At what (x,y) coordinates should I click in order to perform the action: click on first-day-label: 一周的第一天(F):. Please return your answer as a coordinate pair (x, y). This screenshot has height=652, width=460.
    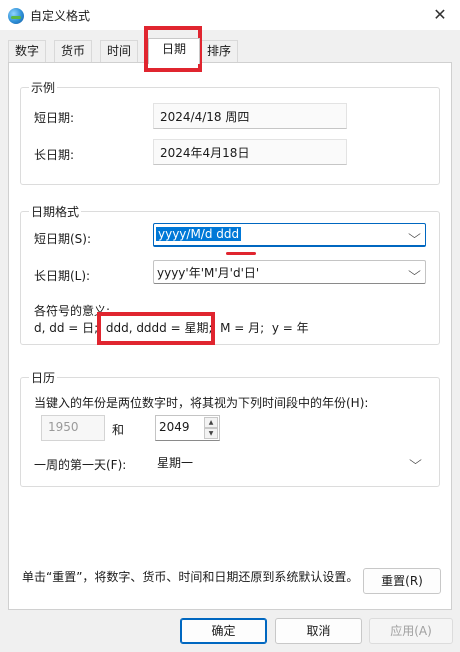
    Looking at the image, I should click on (80, 465).